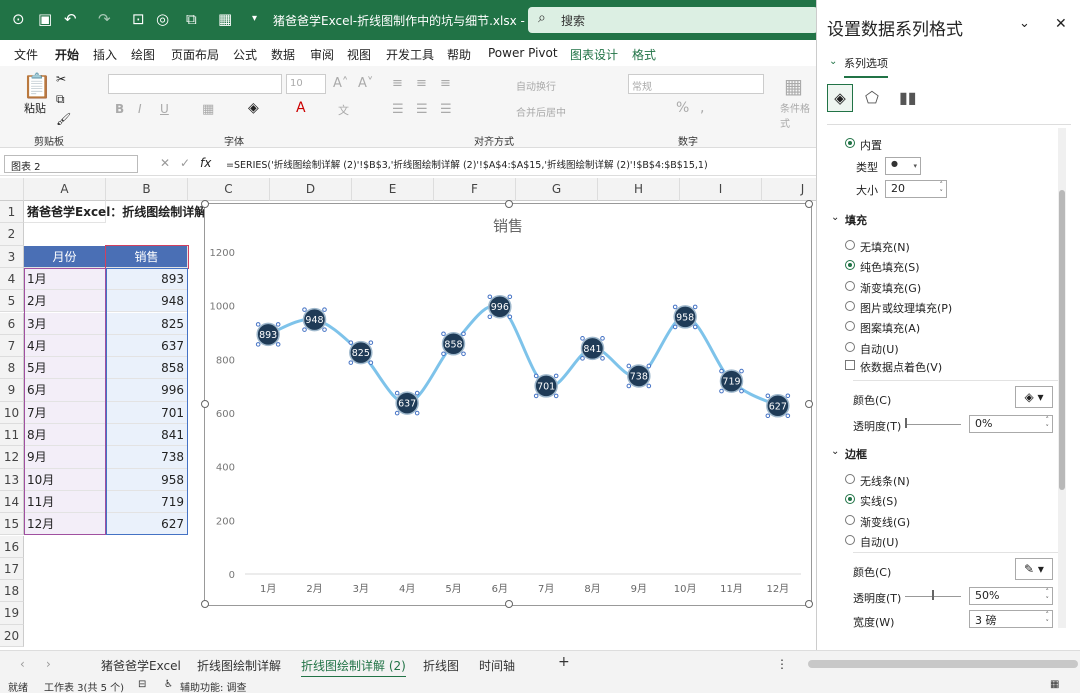  What do you see at coordinates (195, 54) in the screenshot?
I see `menu-page-layout: 页面布局` at bounding box center [195, 54].